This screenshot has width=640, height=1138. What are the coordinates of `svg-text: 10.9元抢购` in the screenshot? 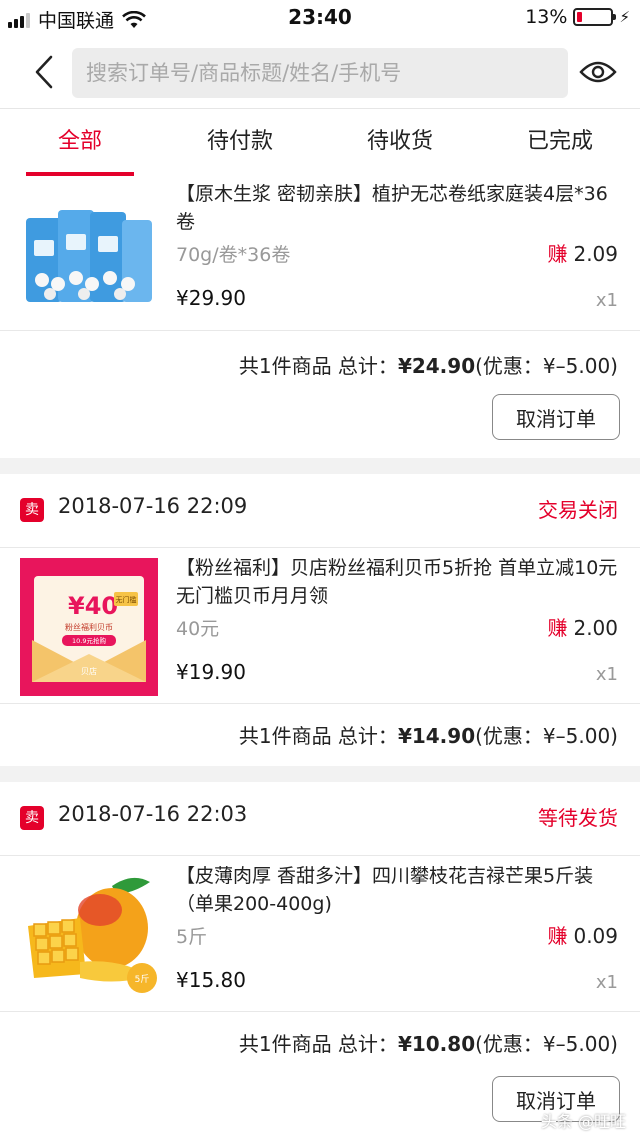 It's located at (89, 640).